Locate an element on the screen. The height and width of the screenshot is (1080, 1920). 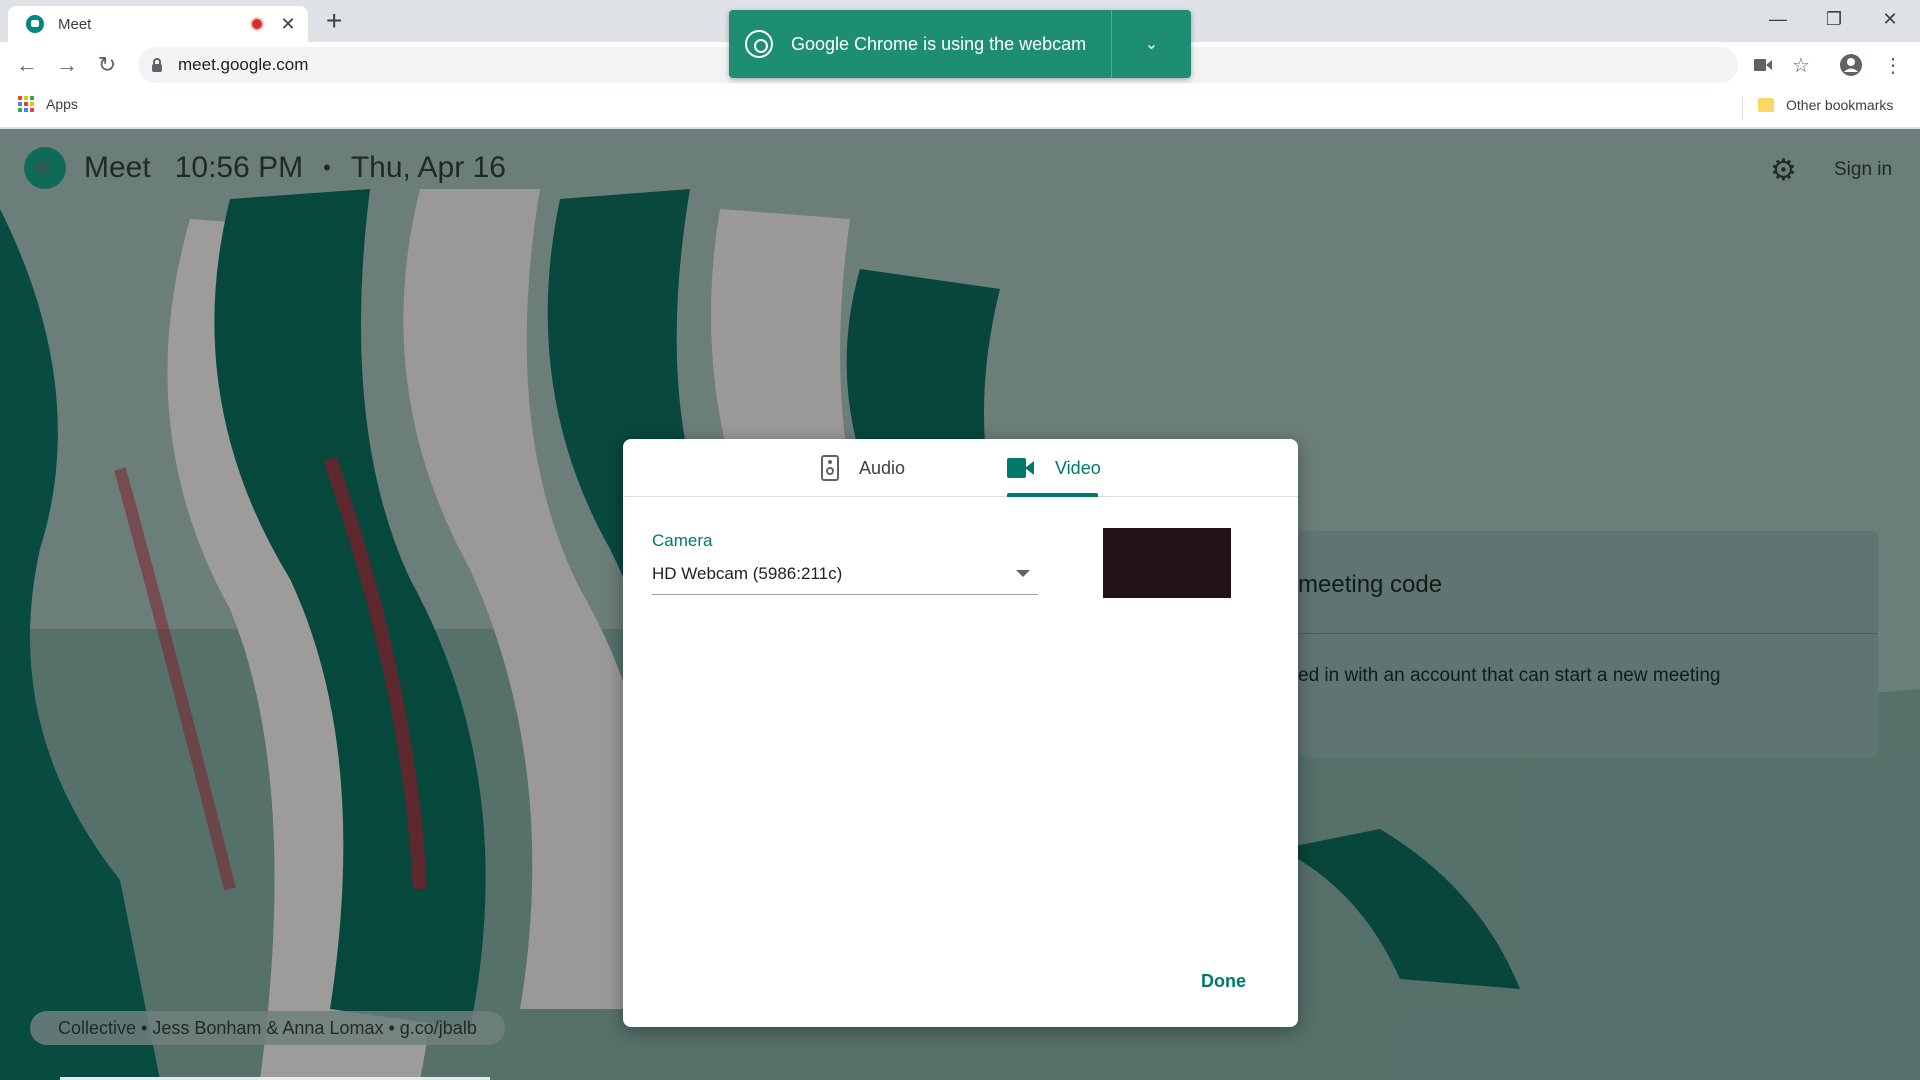
webcam-notification: Google Chrome is using the webcam ⌄ is located at coordinates (960, 44).